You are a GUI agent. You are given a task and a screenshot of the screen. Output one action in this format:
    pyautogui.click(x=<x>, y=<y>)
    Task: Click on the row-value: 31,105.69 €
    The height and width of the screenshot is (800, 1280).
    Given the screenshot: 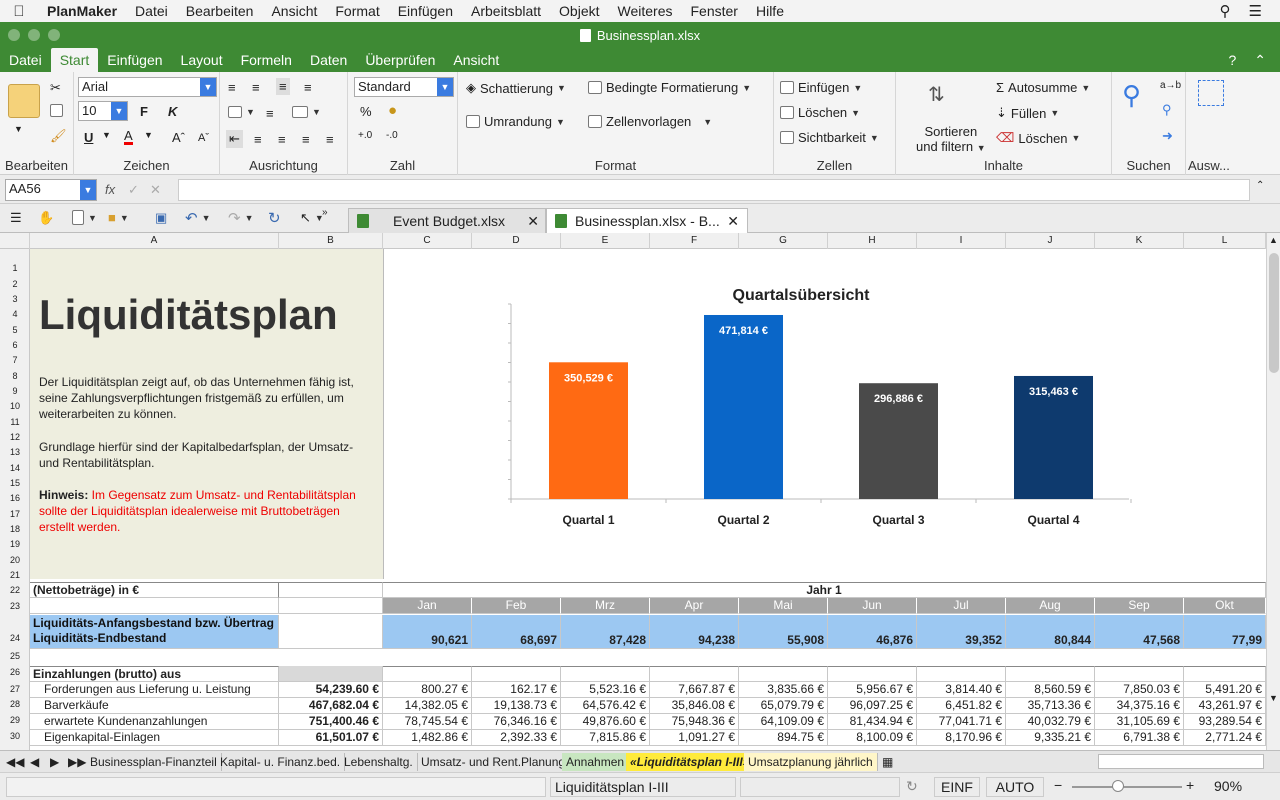 What is the action you would take?
    pyautogui.click(x=1139, y=722)
    